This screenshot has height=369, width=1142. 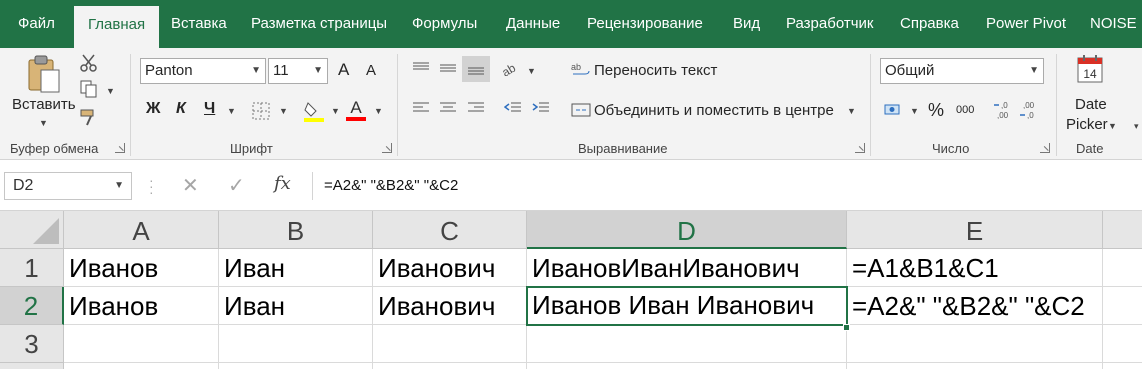 What do you see at coordinates (343, 70) in the screenshot?
I see `grow-font-button: A` at bounding box center [343, 70].